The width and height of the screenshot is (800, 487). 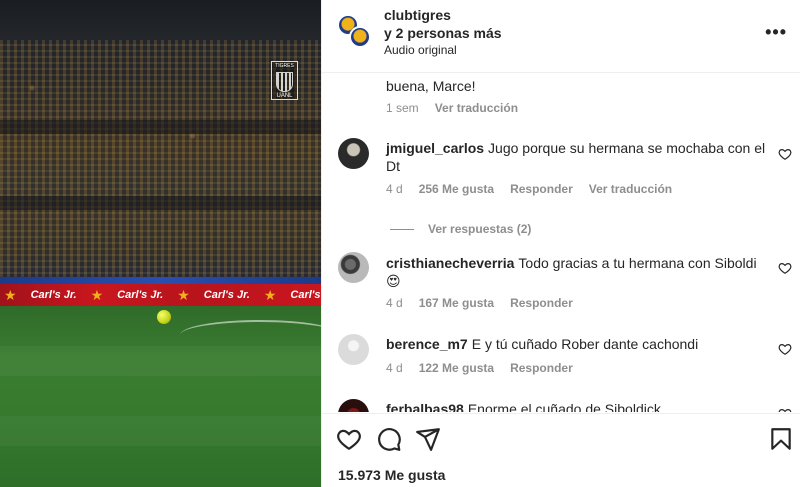 I want to click on likes-count: 15.973 Me gusta, so click(x=391, y=475).